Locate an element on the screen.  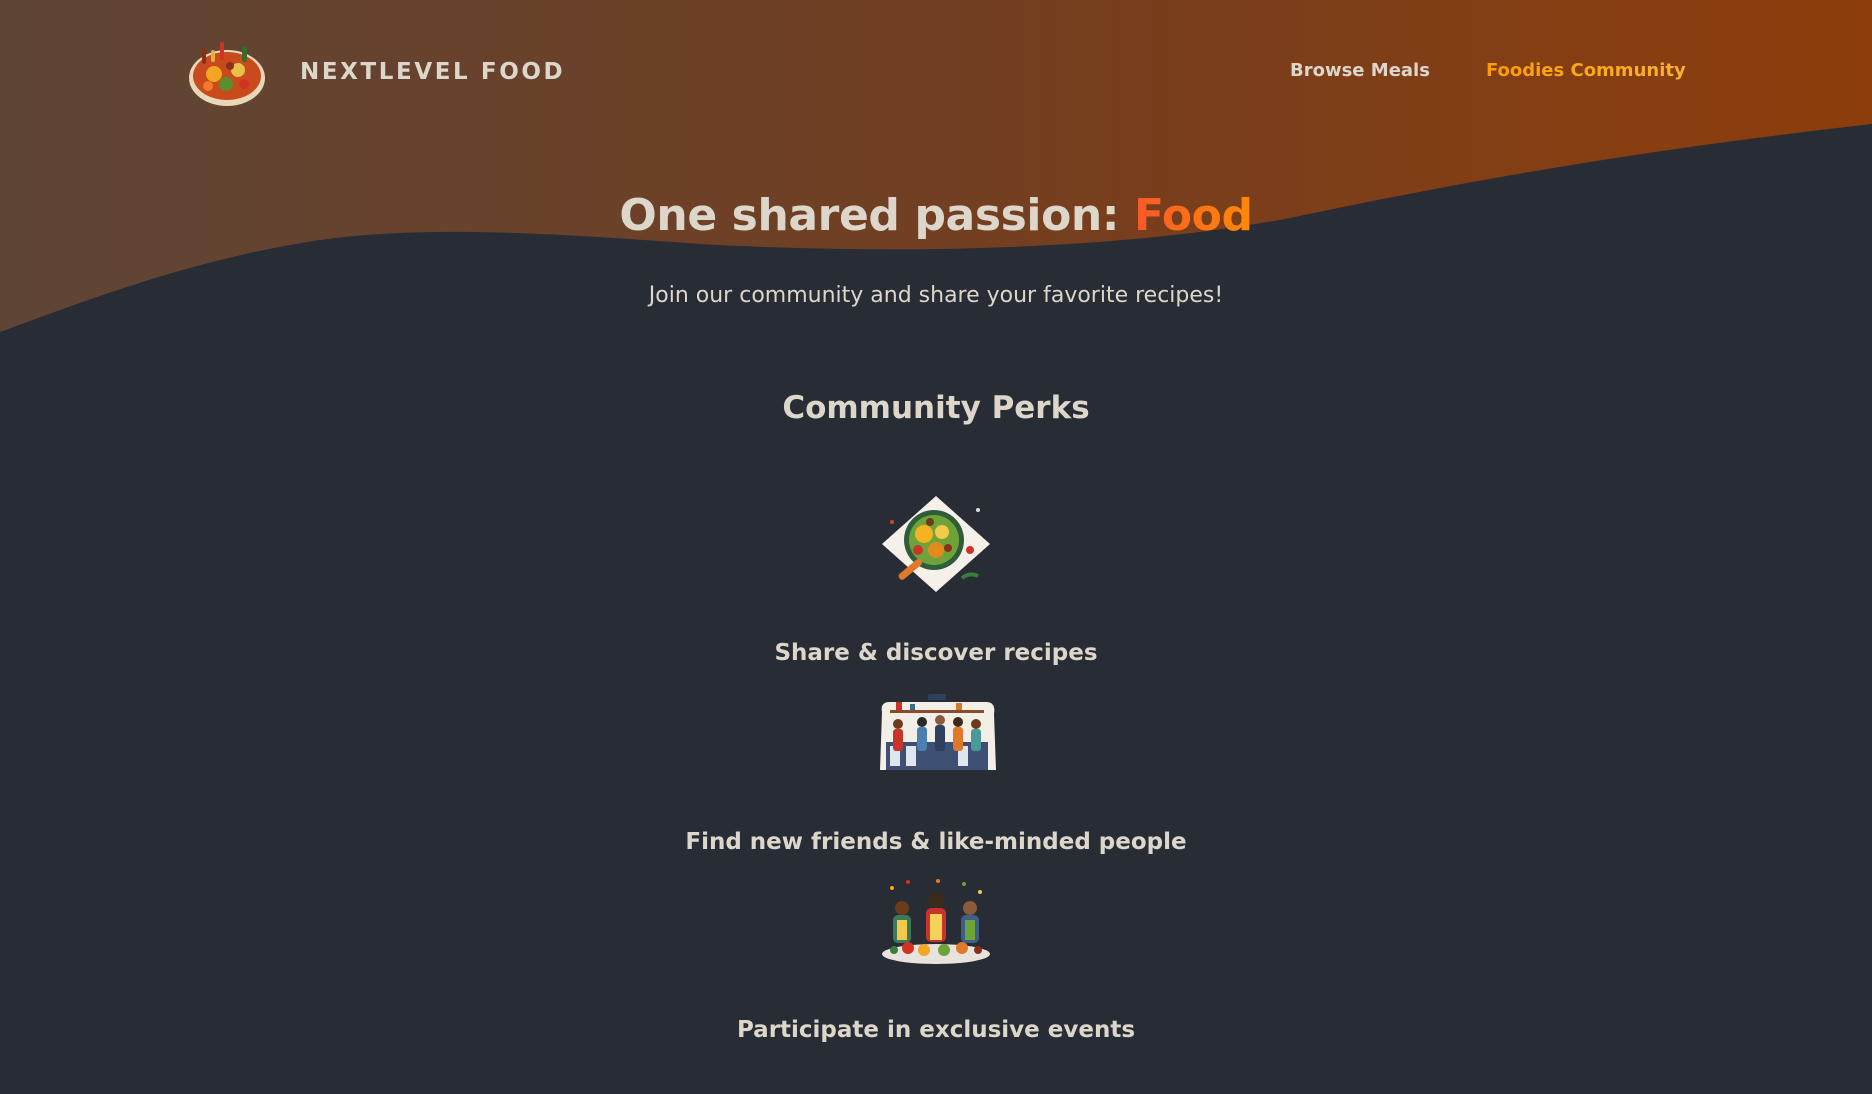
cooking-event-icon is located at coordinates (936, 921).